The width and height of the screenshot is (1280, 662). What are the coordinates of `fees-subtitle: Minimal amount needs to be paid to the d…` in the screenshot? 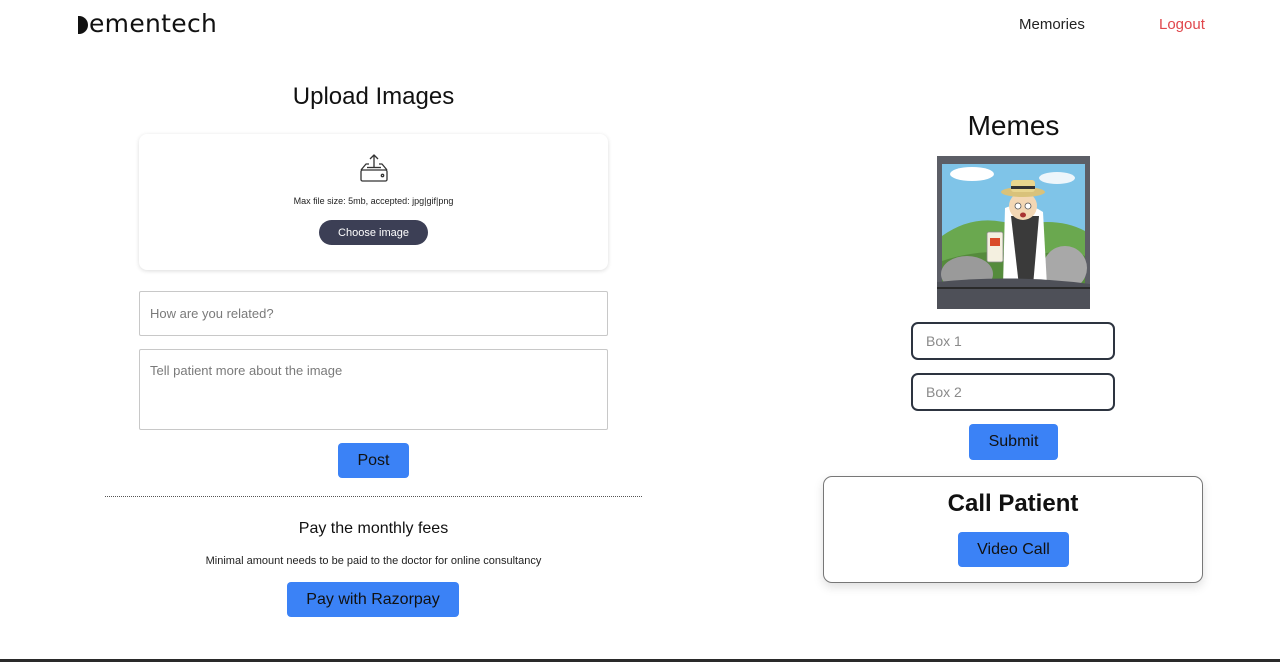 It's located at (373, 561).